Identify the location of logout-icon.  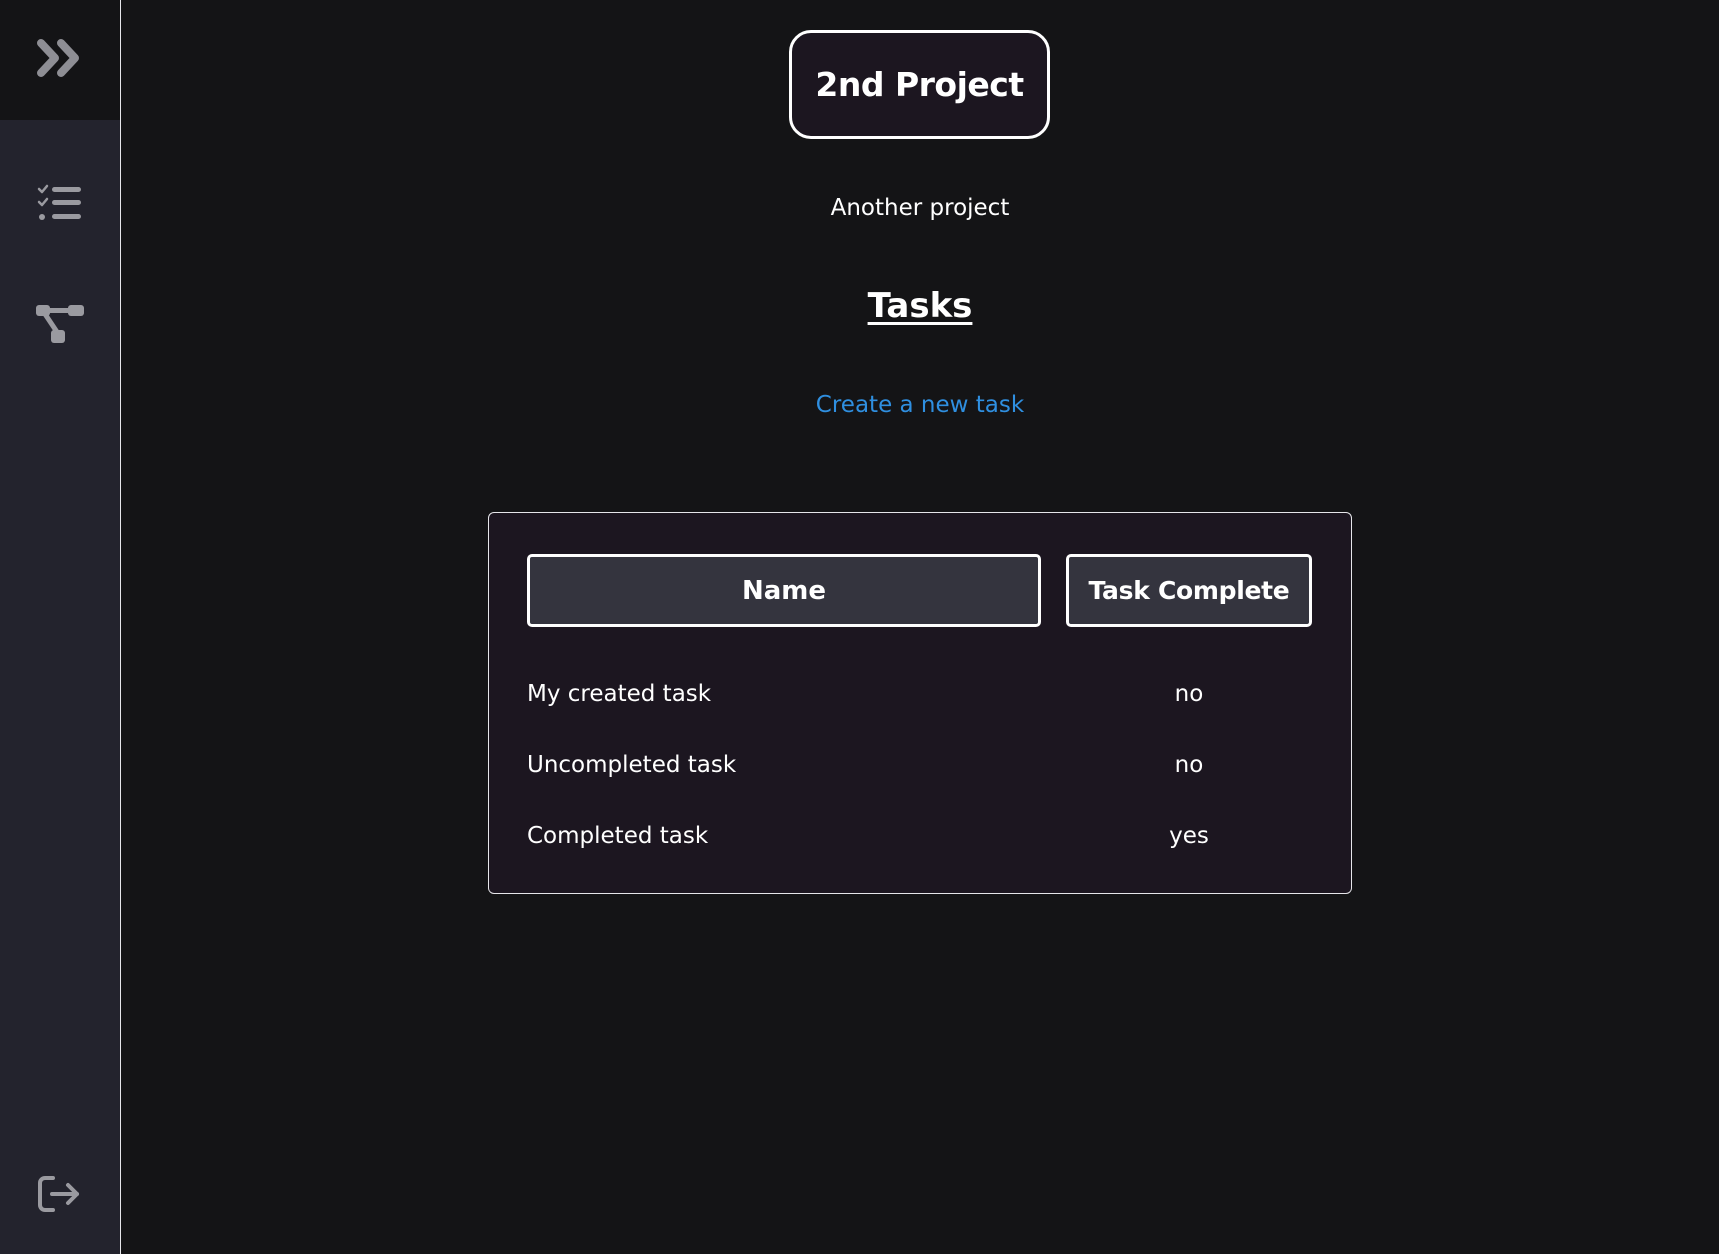
(60, 1194).